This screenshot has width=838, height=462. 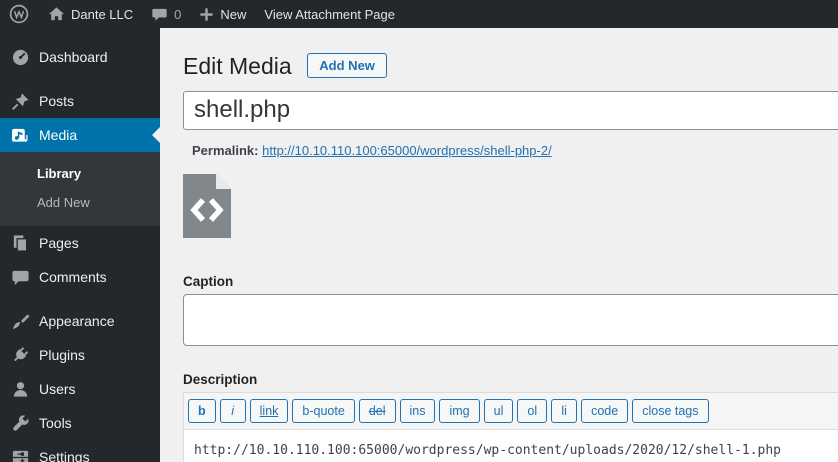 I want to click on quicktag-del-button: del, so click(x=377, y=410).